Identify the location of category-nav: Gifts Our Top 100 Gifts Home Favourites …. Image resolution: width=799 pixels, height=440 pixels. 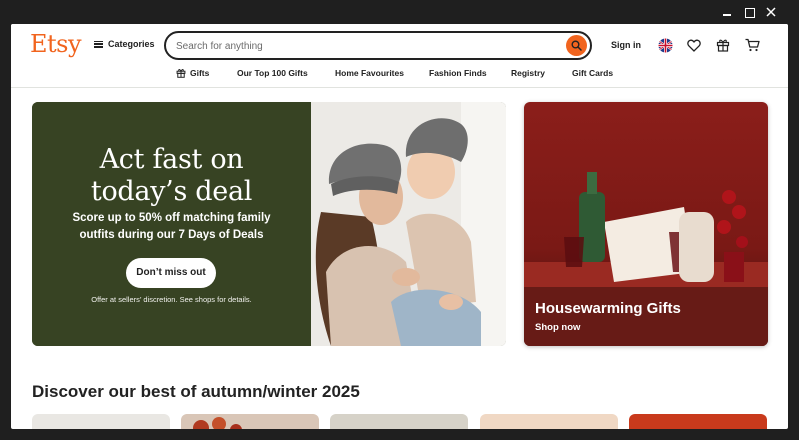
(399, 75).